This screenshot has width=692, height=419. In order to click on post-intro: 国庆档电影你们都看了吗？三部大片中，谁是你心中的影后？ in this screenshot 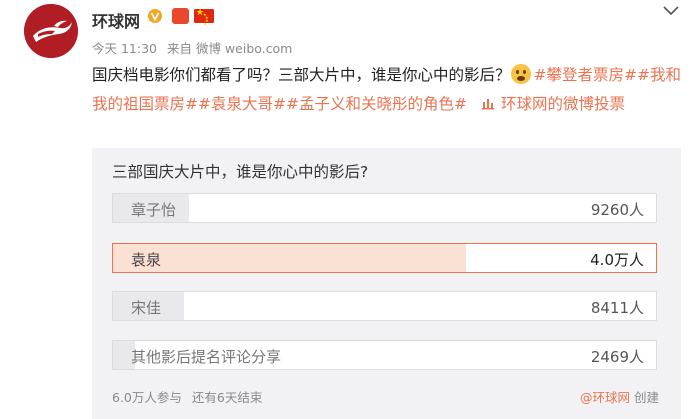, I will do `click(301, 75)`.